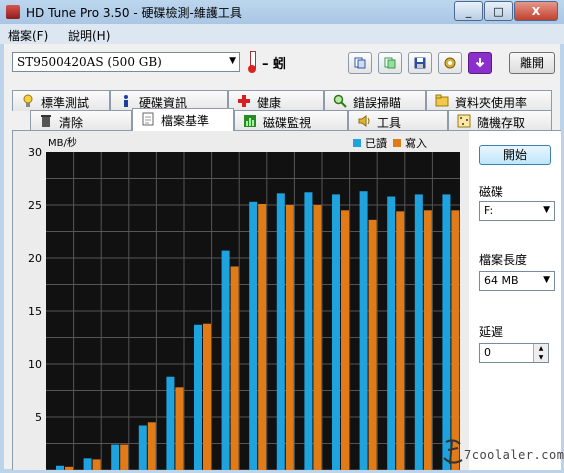 The width and height of the screenshot is (564, 473). I want to click on watermark: 7coolaler.com, so click(502, 452).